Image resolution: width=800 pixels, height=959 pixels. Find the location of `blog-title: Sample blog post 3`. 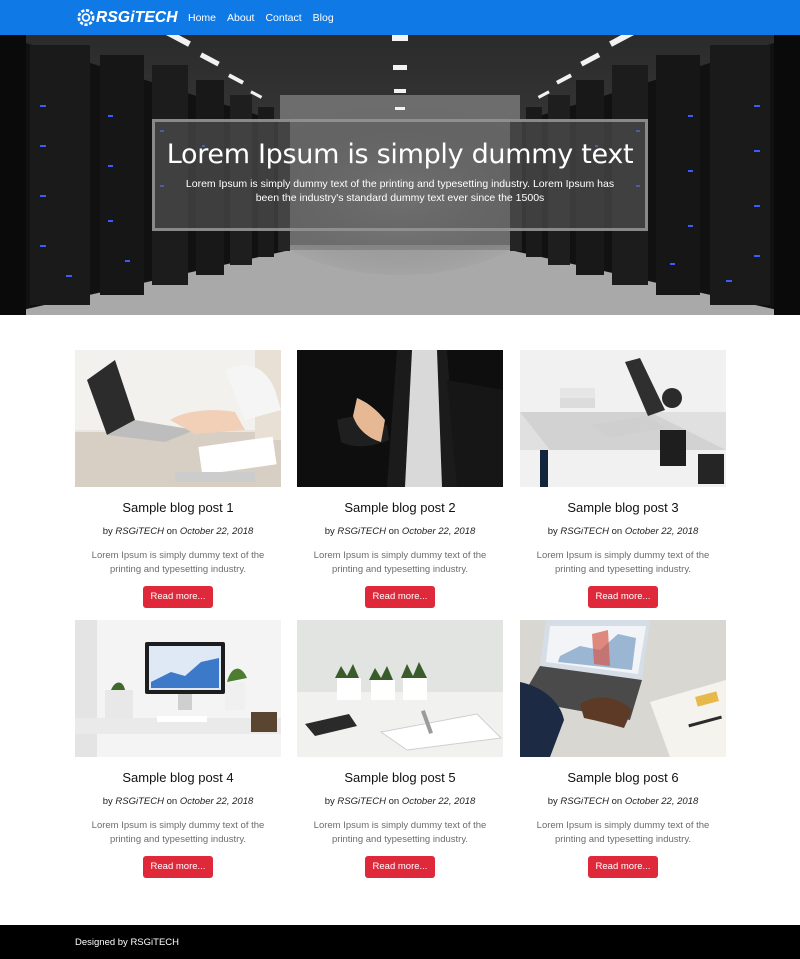

blog-title: Sample blog post 3 is located at coordinates (623, 508).